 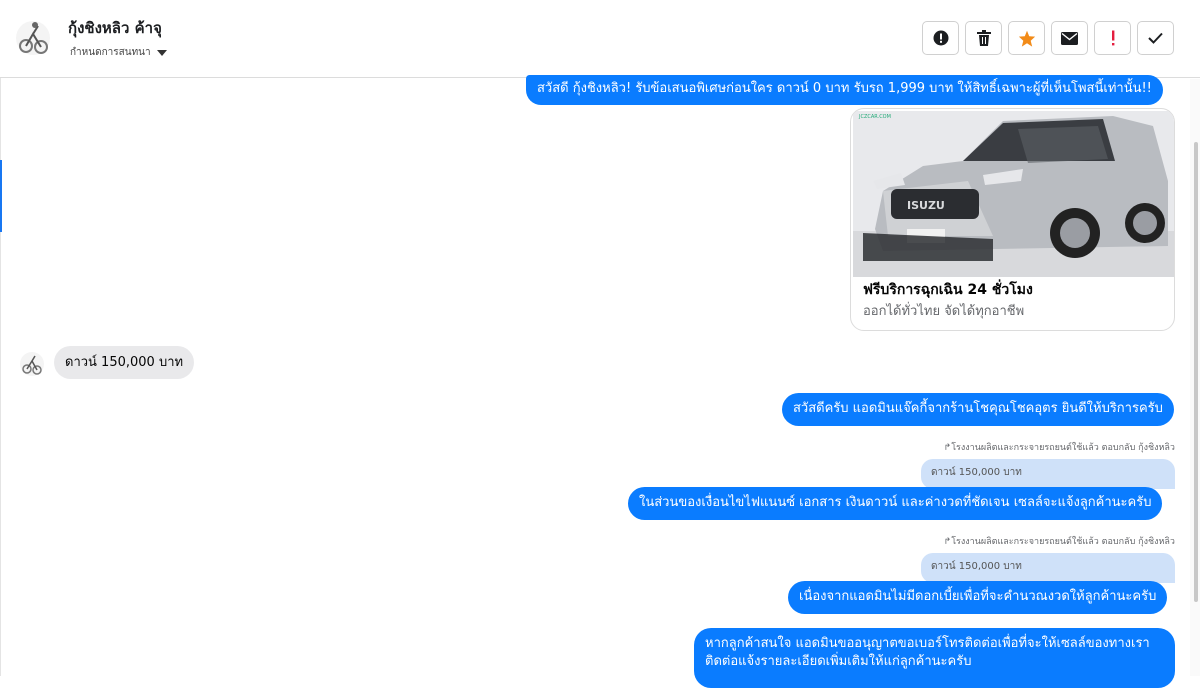 What do you see at coordinates (33, 38) in the screenshot?
I see `contact-avatar` at bounding box center [33, 38].